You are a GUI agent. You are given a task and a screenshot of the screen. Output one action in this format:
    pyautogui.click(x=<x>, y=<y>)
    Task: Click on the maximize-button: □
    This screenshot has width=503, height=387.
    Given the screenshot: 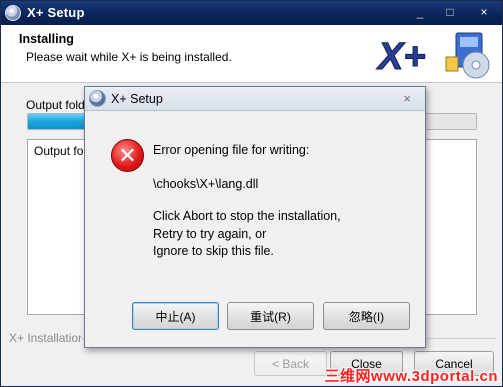 What is the action you would take?
    pyautogui.click(x=450, y=12)
    